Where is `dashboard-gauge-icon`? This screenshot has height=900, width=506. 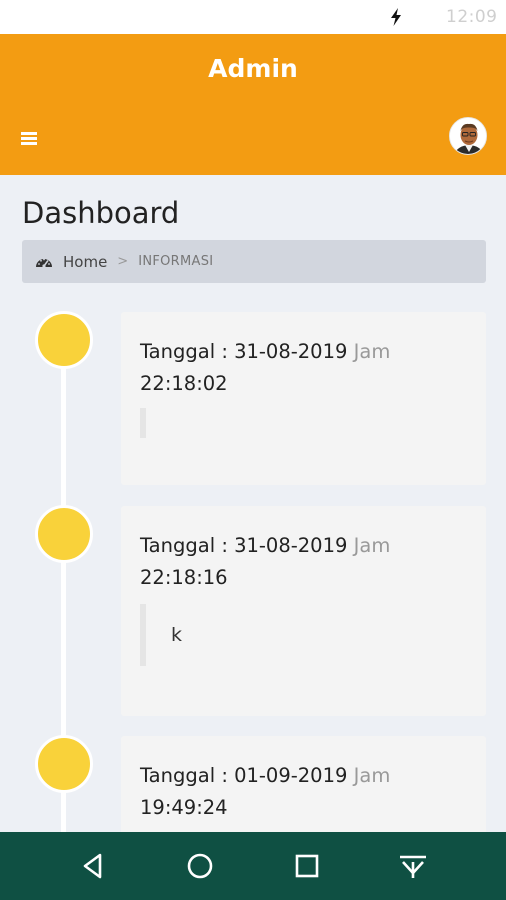 dashboard-gauge-icon is located at coordinates (44, 263).